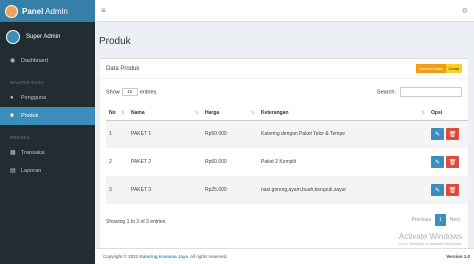  I want to click on report-icon: ▤, so click(13, 171).